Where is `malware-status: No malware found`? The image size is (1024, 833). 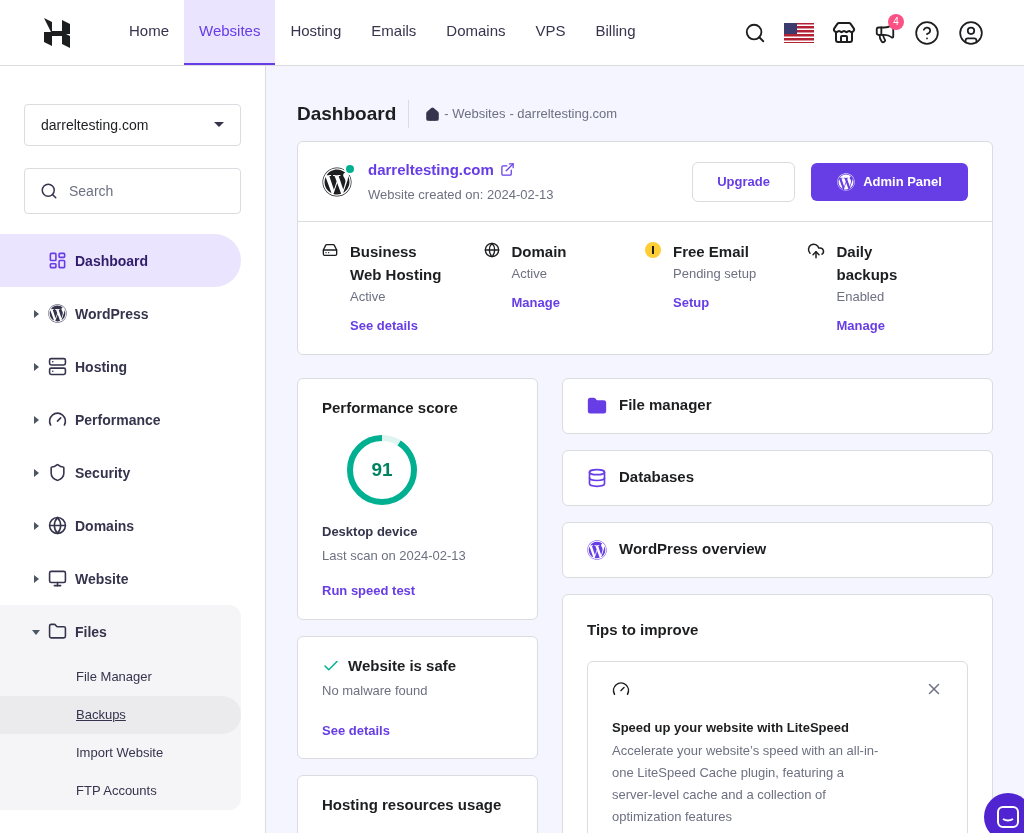 malware-status: No malware found is located at coordinates (375, 691).